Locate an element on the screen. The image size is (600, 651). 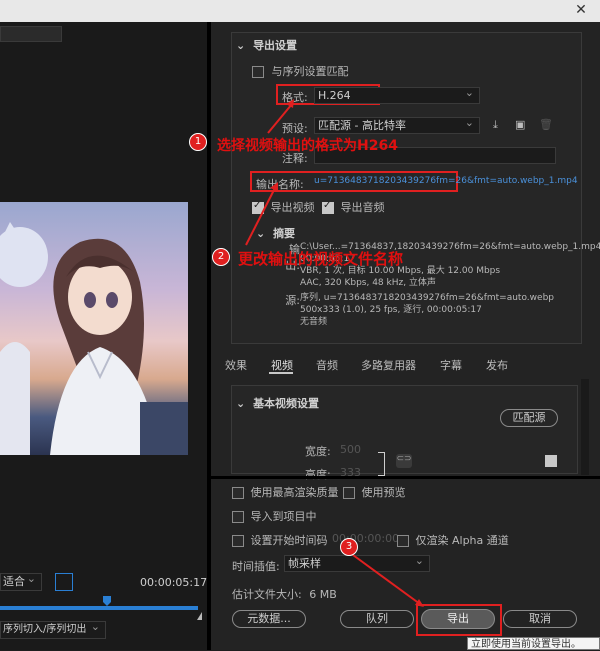
annotation-text-2: 更改输出的视频文件名称 is located at coordinates (321, 259).